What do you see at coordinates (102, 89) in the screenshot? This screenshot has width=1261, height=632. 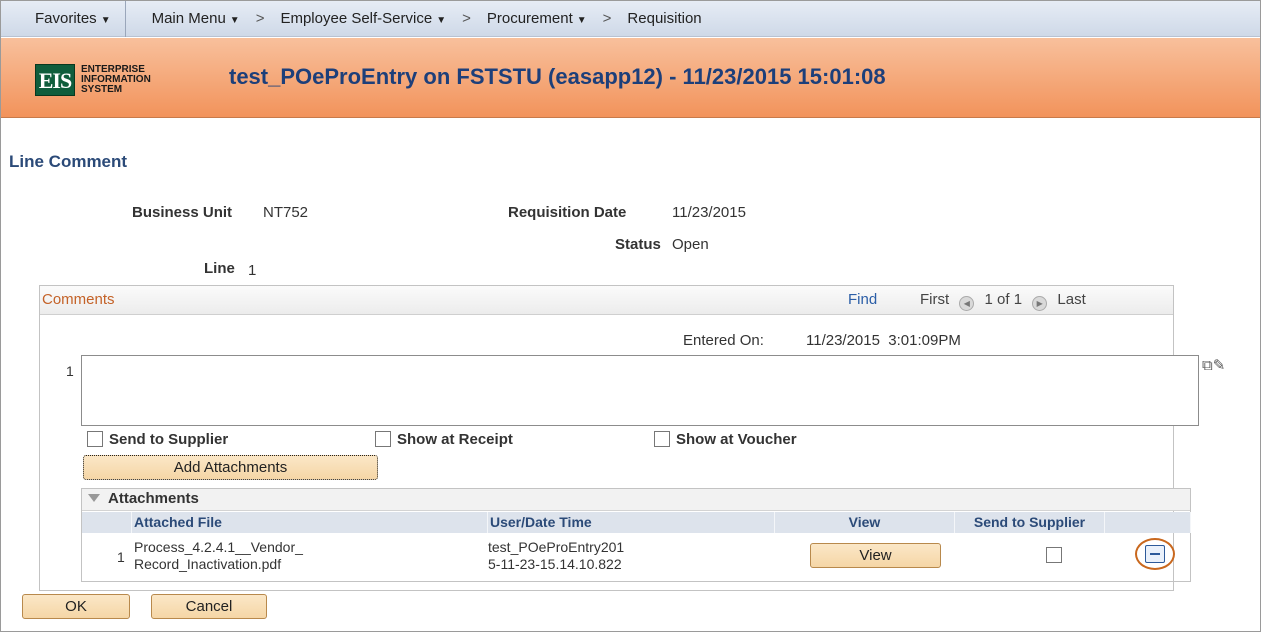 I see `logo-line: SYSTEM` at bounding box center [102, 89].